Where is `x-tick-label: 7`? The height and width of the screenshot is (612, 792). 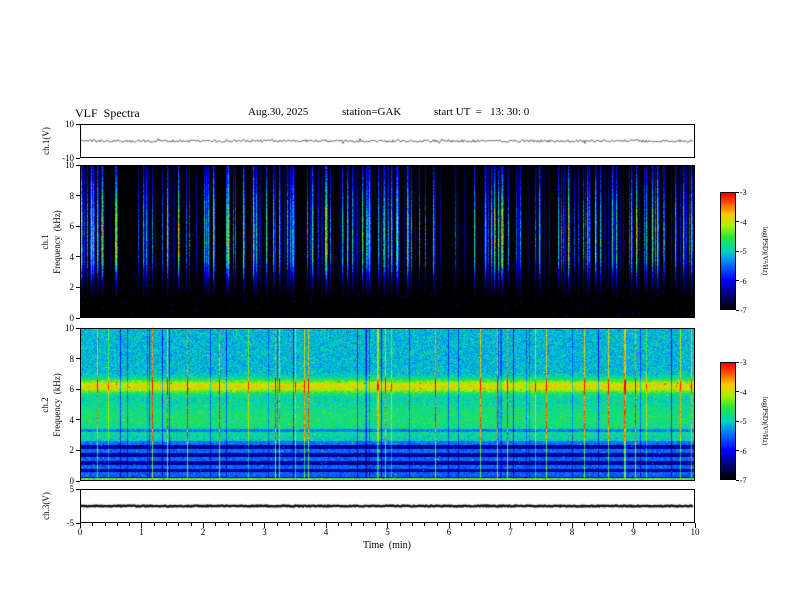 x-tick-label: 7 is located at coordinates (510, 532).